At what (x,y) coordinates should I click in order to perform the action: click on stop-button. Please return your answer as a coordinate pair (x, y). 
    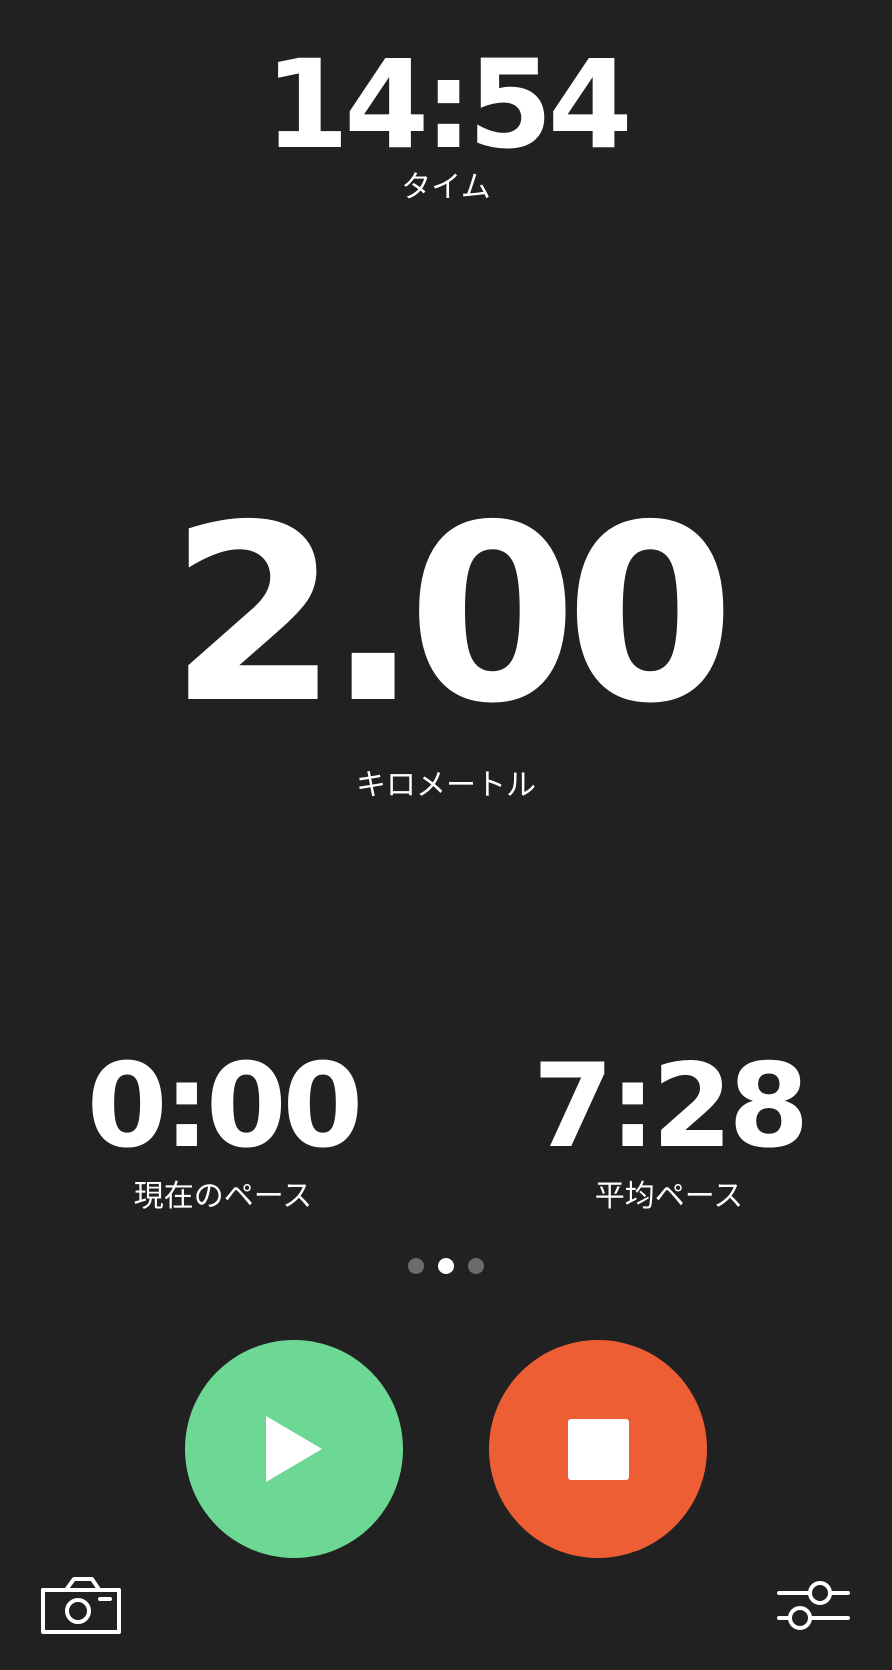
    Looking at the image, I should click on (598, 1449).